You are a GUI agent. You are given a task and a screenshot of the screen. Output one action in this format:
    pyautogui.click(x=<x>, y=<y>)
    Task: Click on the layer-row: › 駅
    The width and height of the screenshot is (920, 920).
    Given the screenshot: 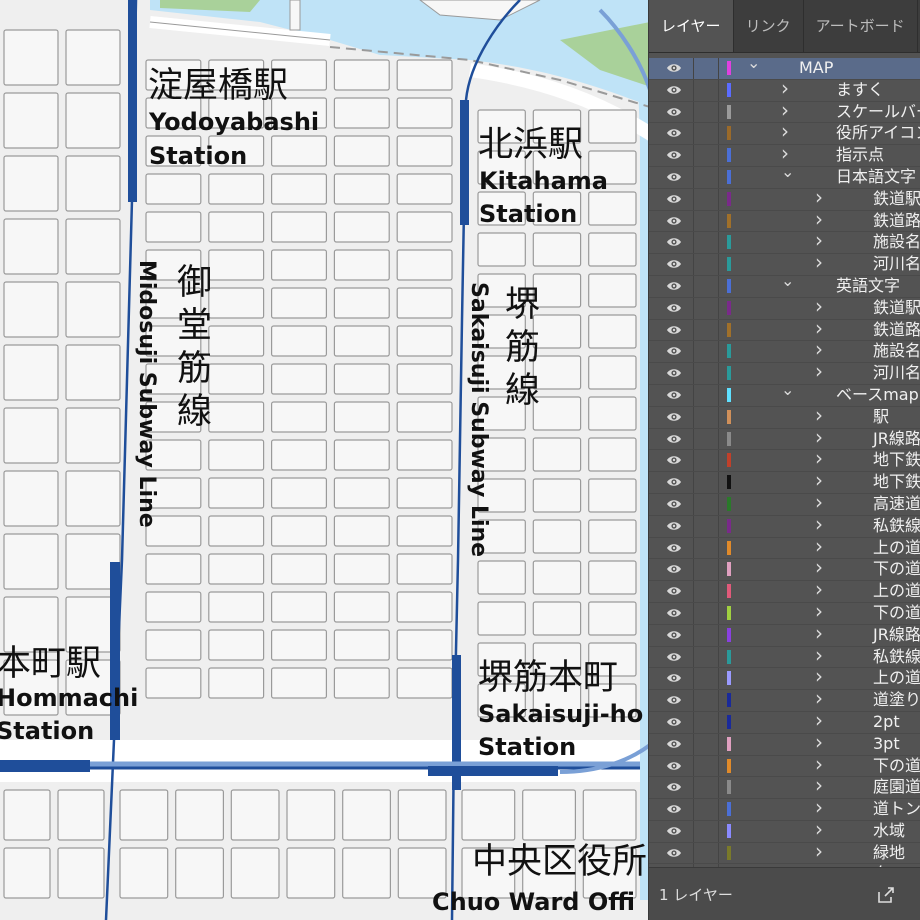 What is the action you would take?
    pyautogui.click(x=784, y=417)
    